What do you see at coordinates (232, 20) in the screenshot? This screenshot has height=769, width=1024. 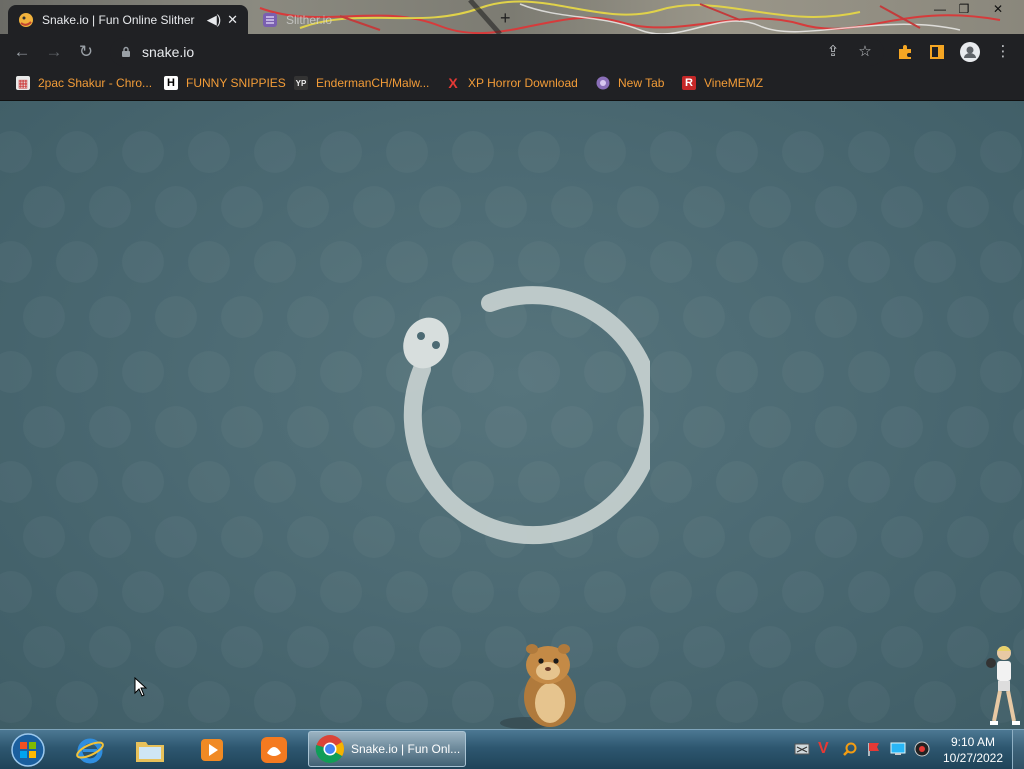 I see `tab-close-button: ✕` at bounding box center [232, 20].